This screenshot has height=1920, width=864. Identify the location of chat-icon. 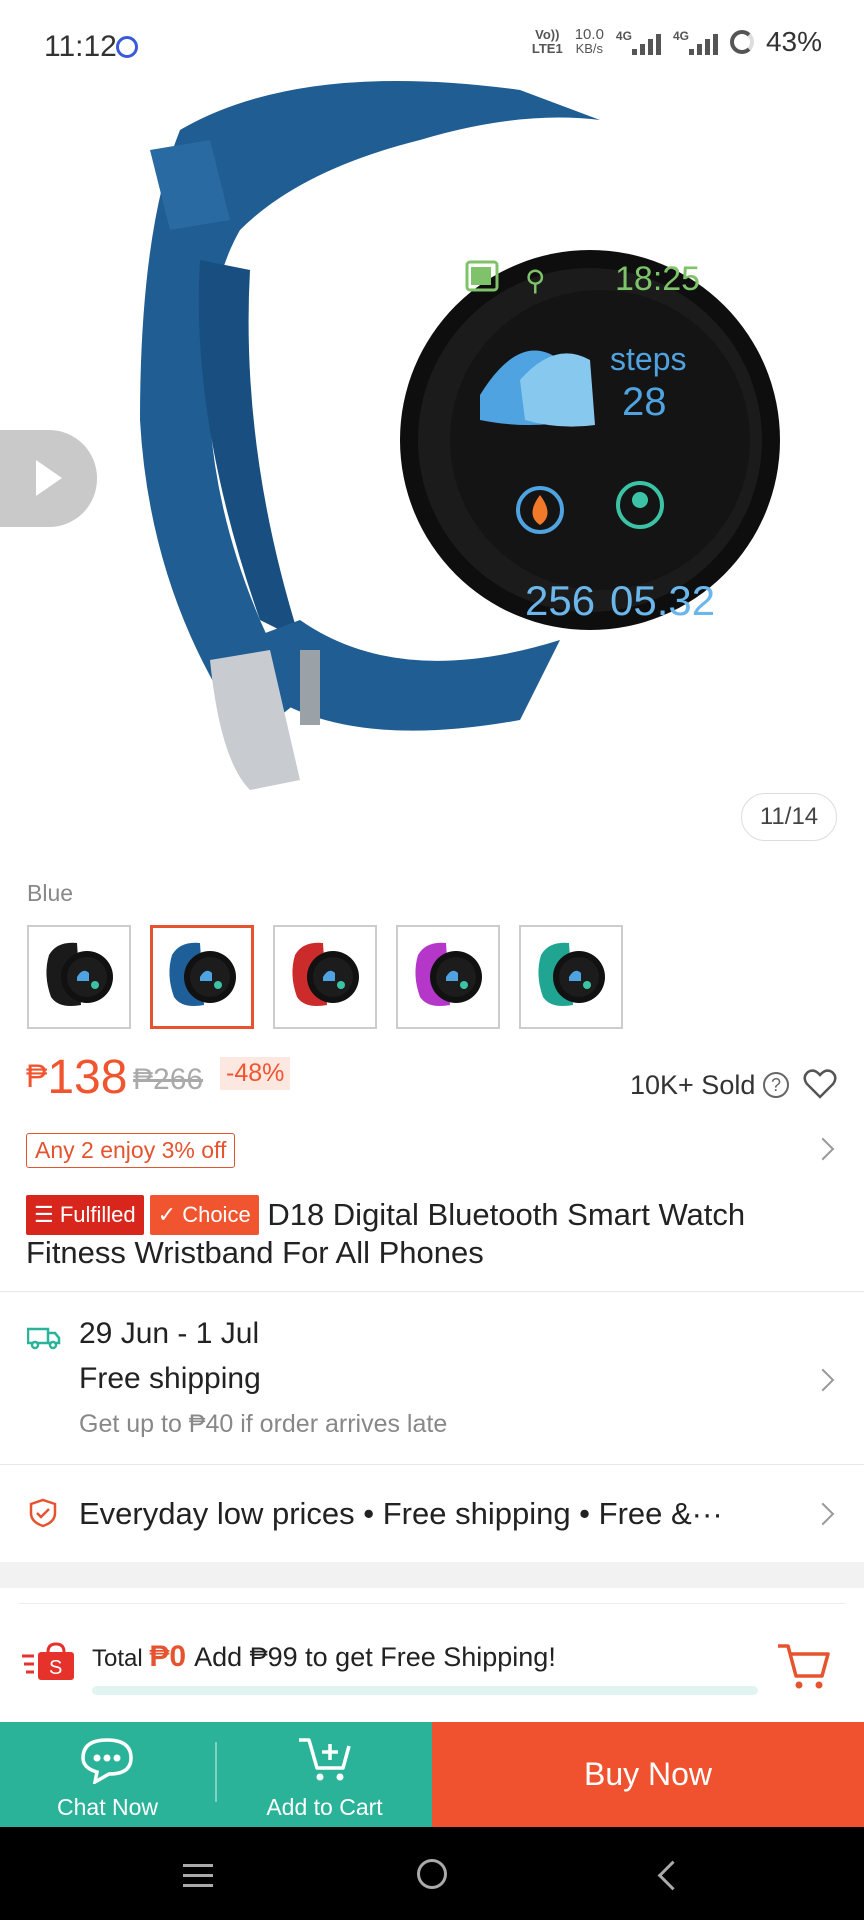
(107, 1761).